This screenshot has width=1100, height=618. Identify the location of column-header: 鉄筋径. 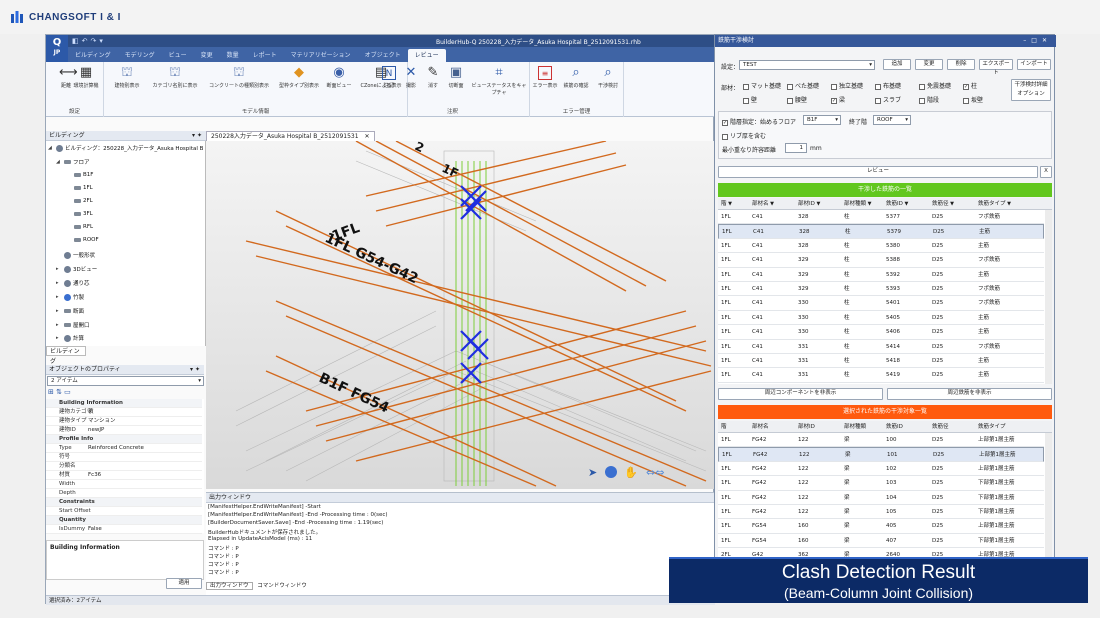
(940, 427).